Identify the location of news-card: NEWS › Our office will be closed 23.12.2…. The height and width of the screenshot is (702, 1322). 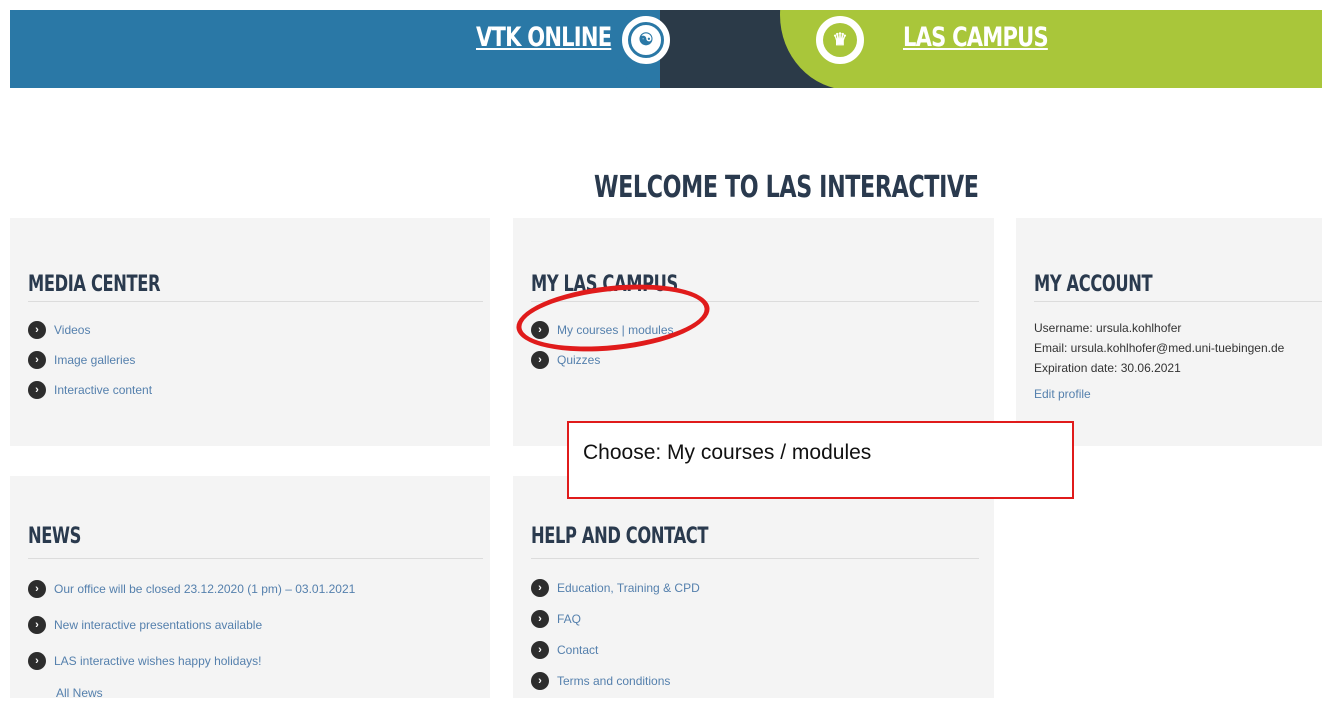
(250, 588).